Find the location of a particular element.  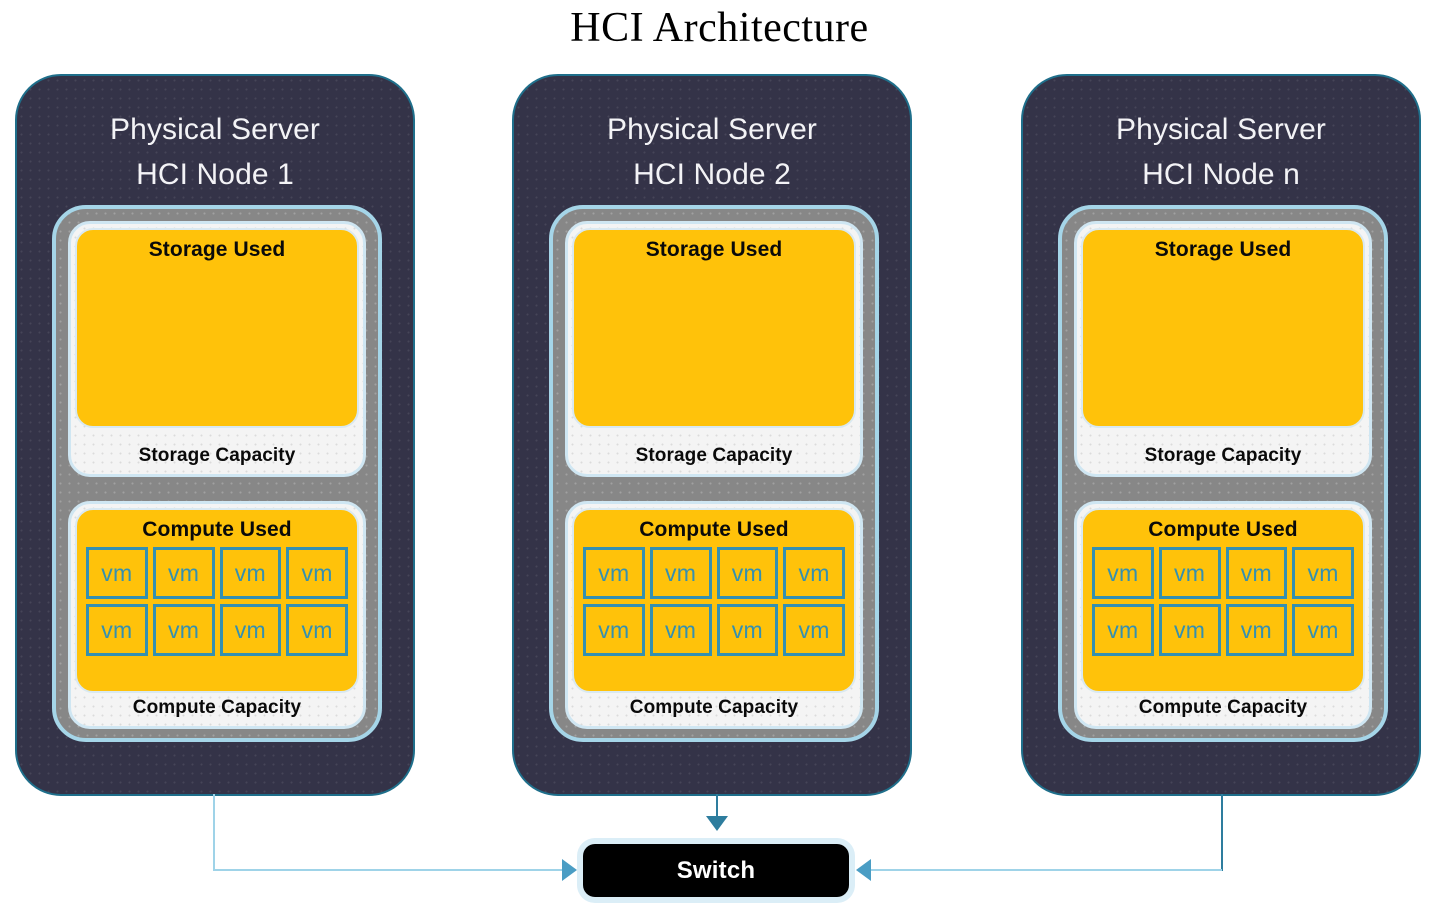

arrow-into-switch-right is located at coordinates (863, 870).